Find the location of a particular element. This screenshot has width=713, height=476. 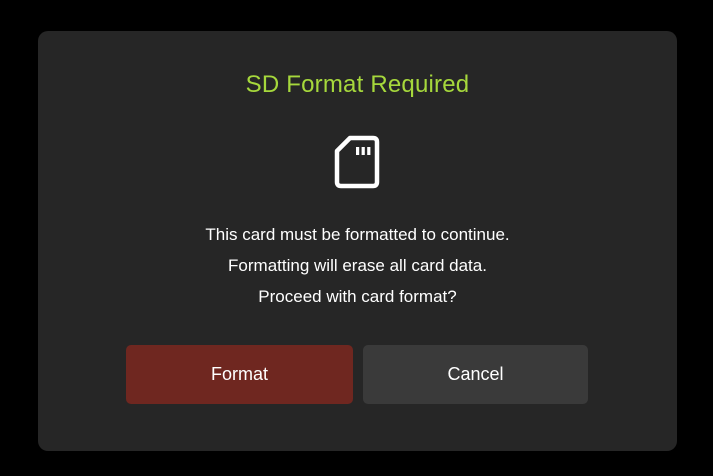

dialog-title: SD Format Required is located at coordinates (357, 84).